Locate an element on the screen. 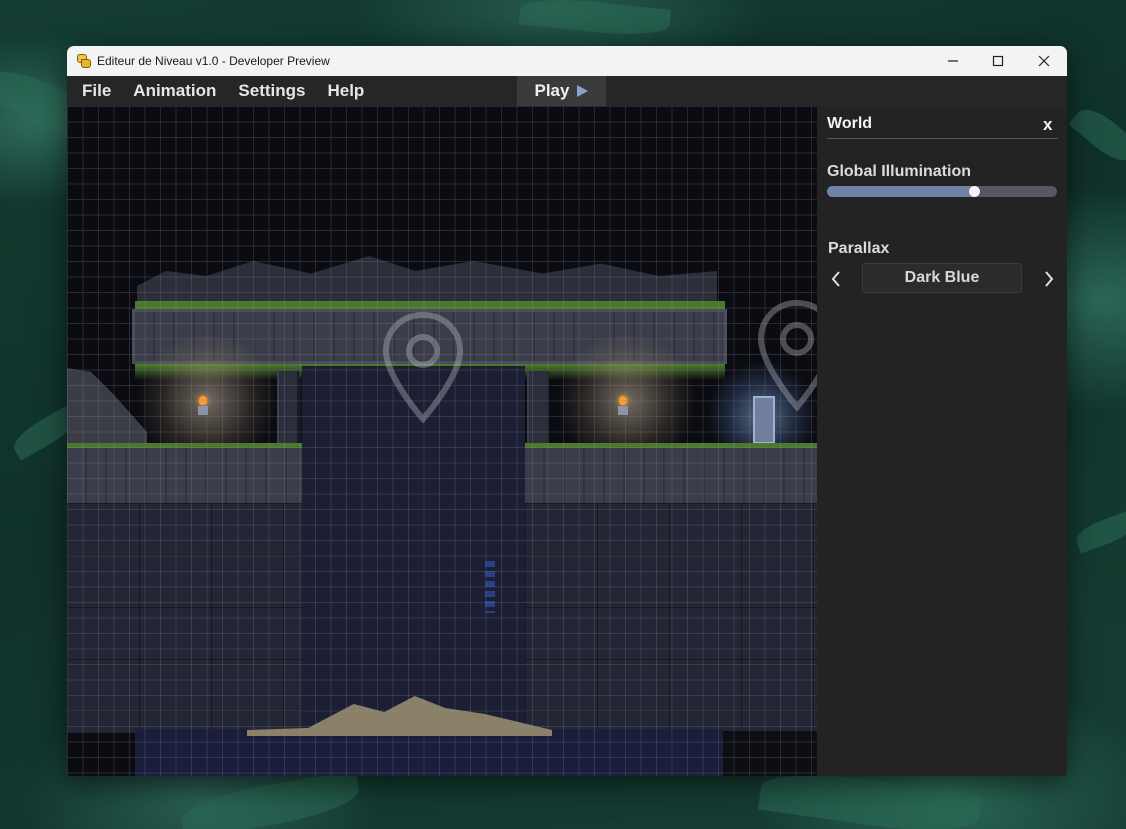  global-illumination-slider is located at coordinates (942, 191).